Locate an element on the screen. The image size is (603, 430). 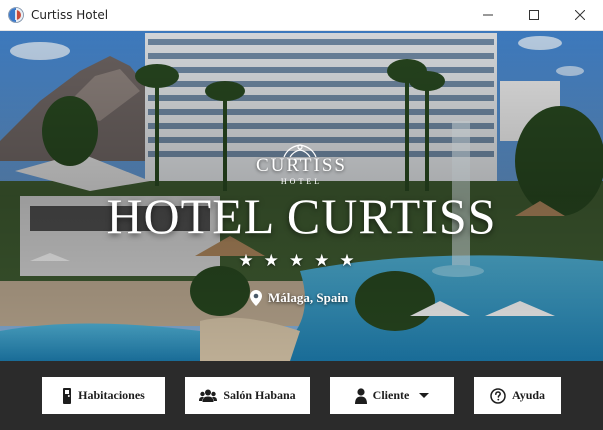
close-button is located at coordinates (580, 15).